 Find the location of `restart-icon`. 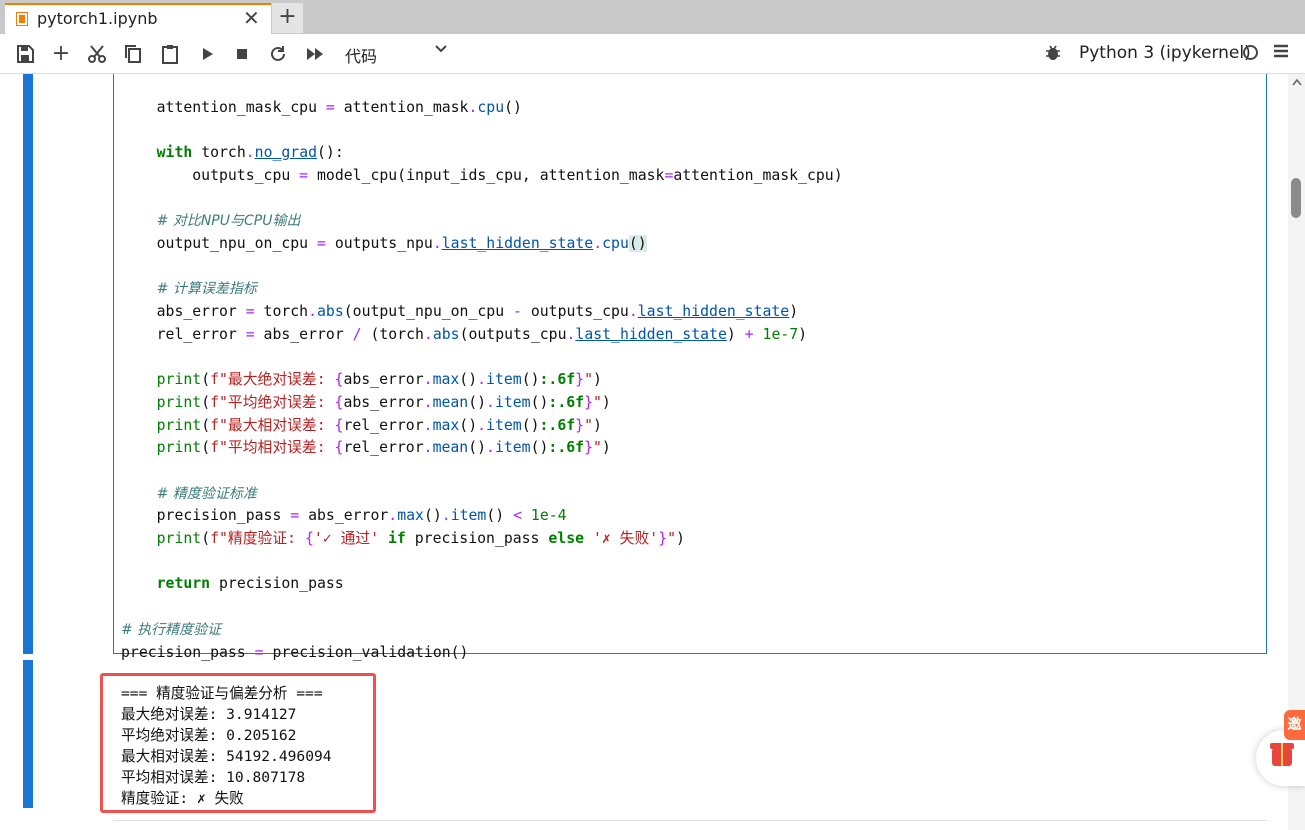

restart-icon is located at coordinates (278, 54).